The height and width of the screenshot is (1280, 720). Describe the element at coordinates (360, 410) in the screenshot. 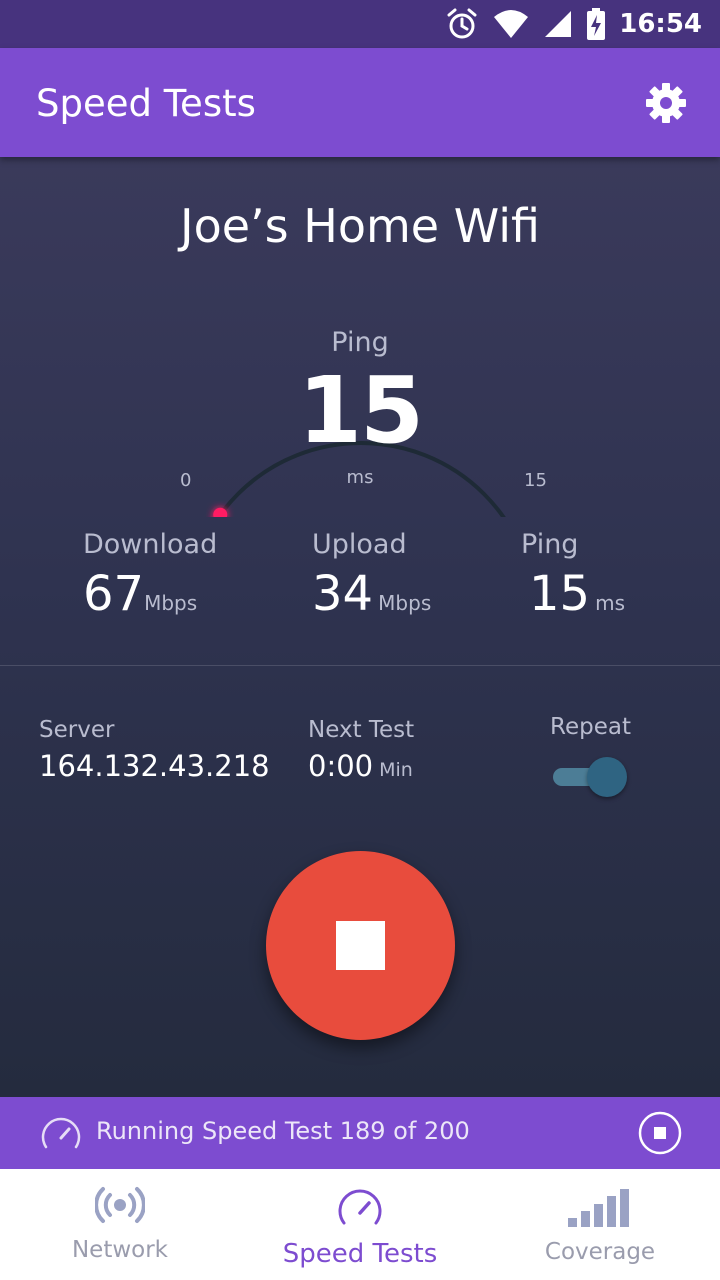

I see `gauge-value: 15` at that location.